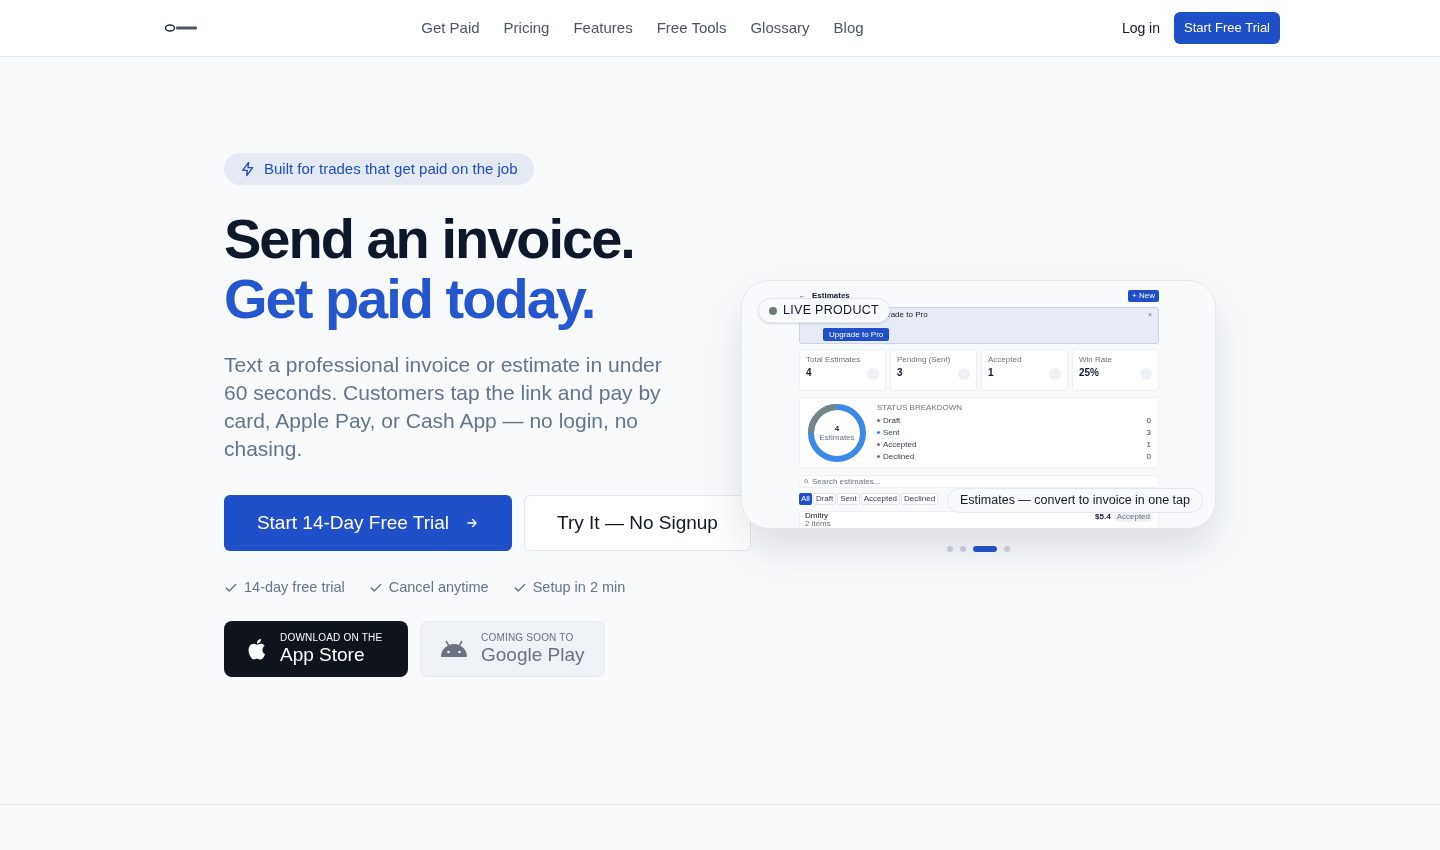 Image resolution: width=1440 pixels, height=850 pixels. I want to click on estimate-amount: $5.4, so click(1103, 517).